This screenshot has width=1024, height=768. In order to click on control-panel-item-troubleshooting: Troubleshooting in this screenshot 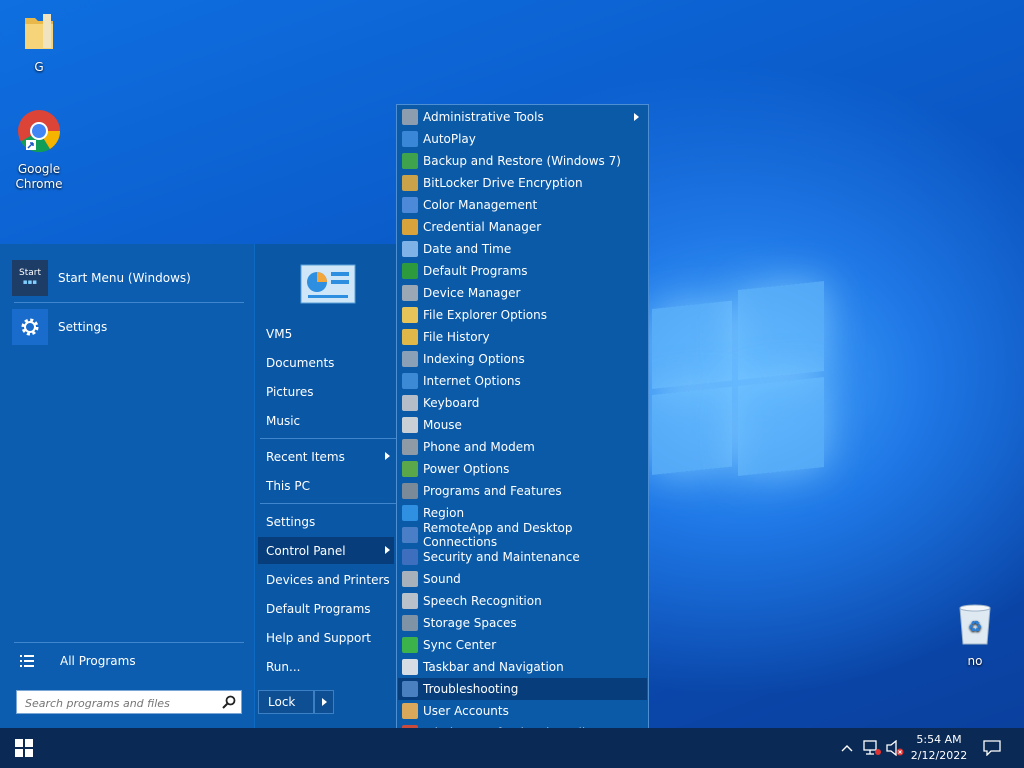, I will do `click(522, 689)`.